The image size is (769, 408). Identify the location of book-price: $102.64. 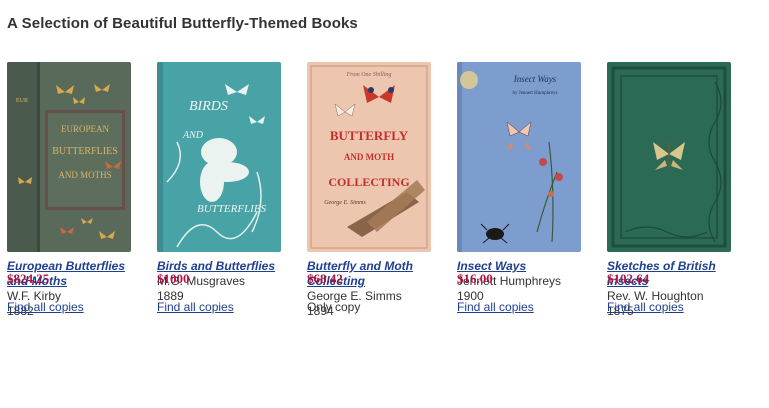
(628, 278).